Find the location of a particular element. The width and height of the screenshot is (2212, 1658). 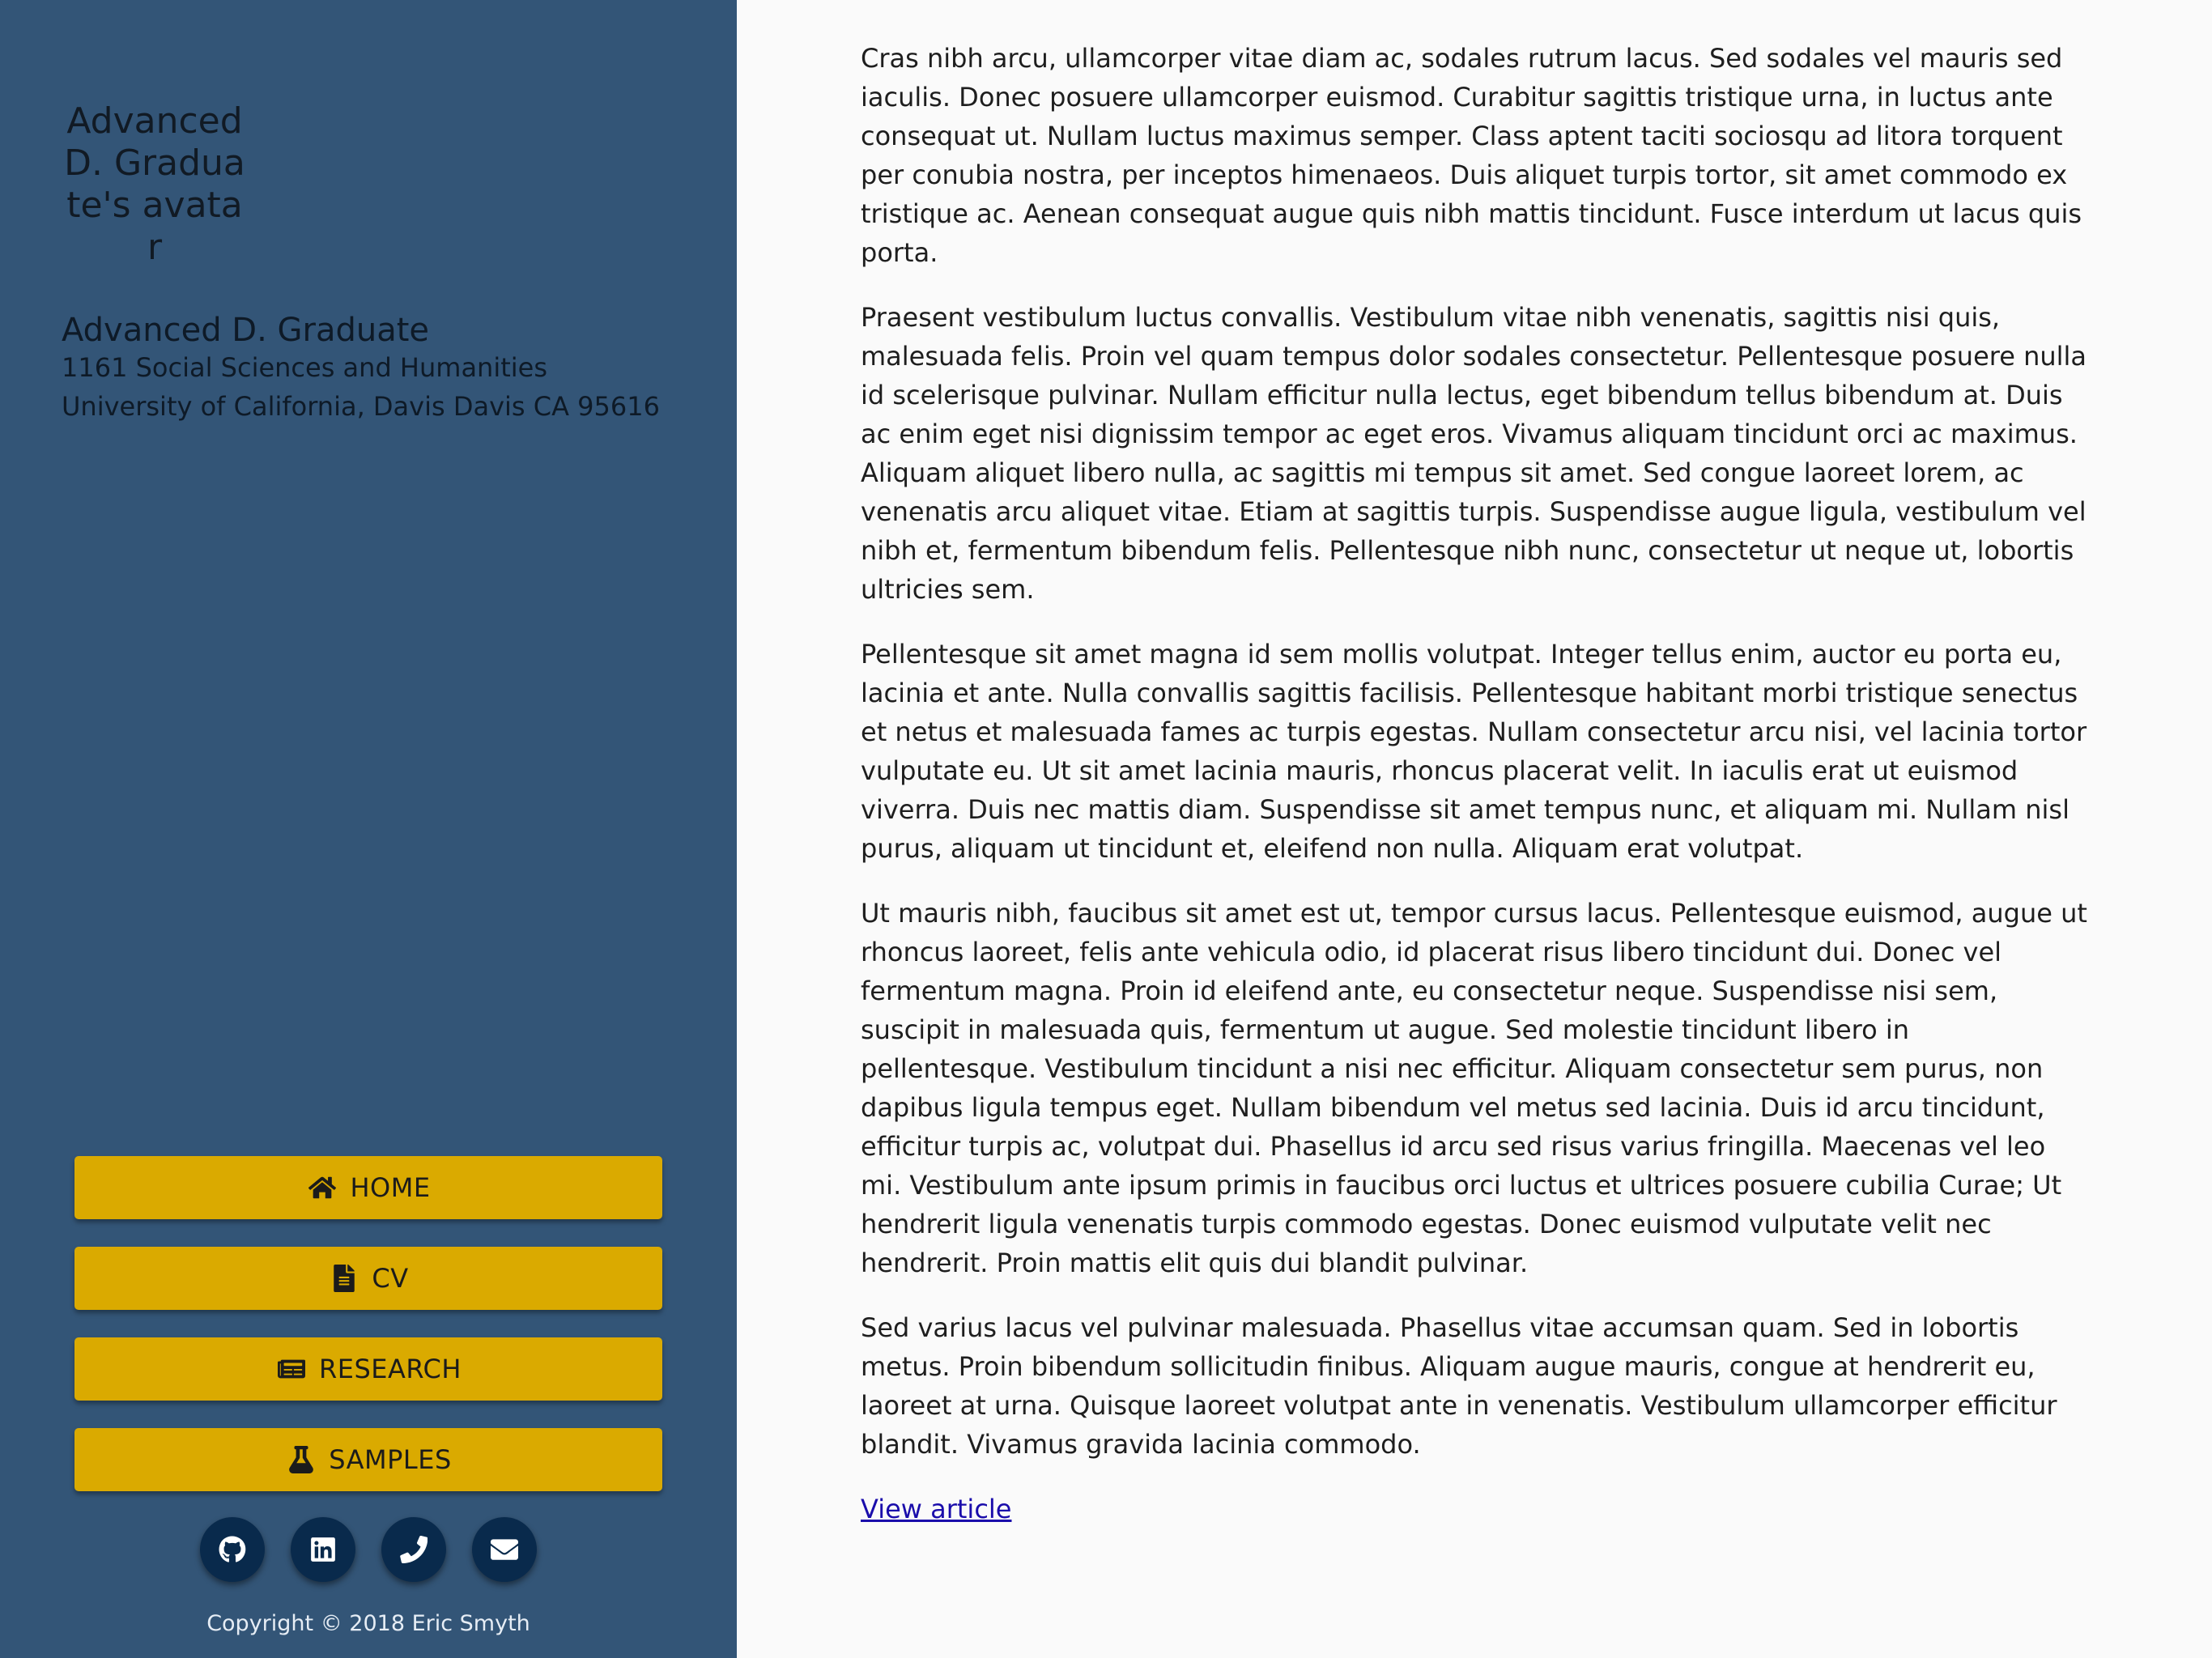

nav-research-label: RESEARCH is located at coordinates (391, 1369).